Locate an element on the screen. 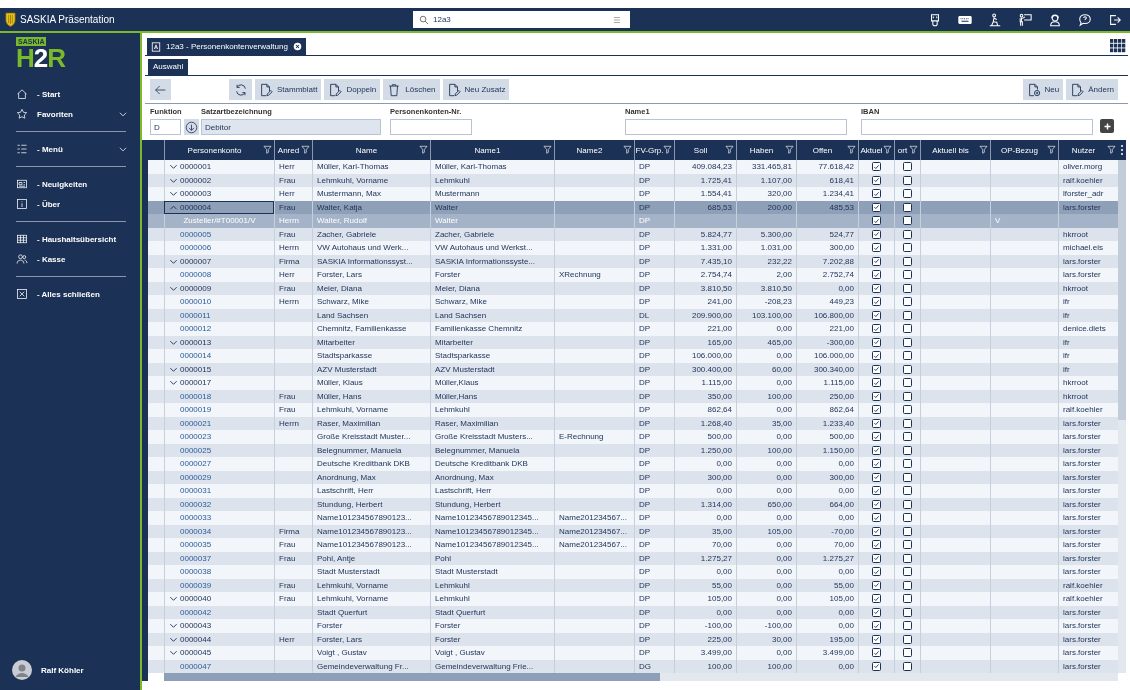 This screenshot has height=690, width=1130. table-row: 0000006 Herrn VW Autohaus und Werk... VW Autohaus und Werkst... DP 1.331,00 1.031,00 300,00 michael.eis is located at coordinates (633, 248).